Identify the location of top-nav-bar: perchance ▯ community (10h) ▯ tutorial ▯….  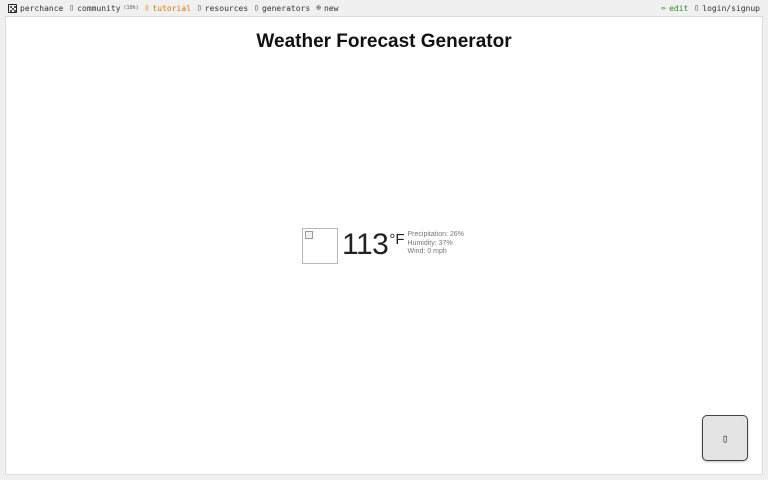
(384, 8).